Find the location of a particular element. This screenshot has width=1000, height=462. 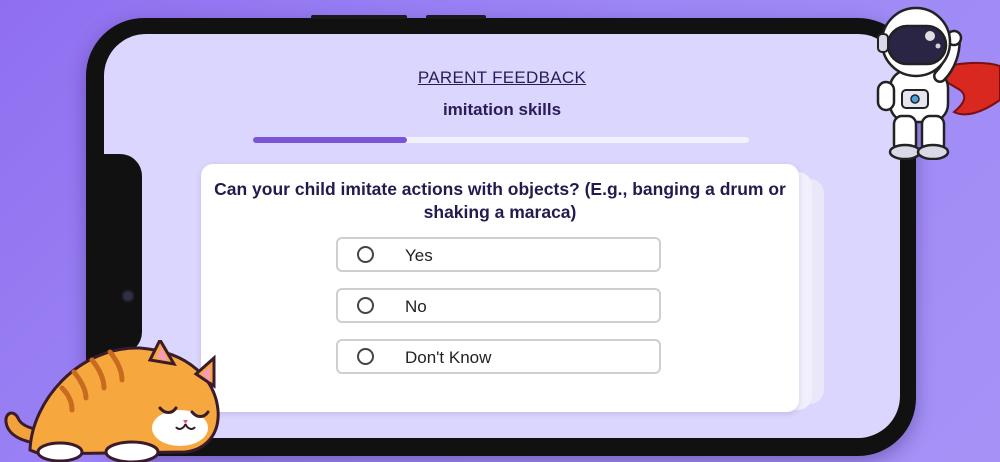

page-title: PARENT FEEDBACK is located at coordinates (502, 77).